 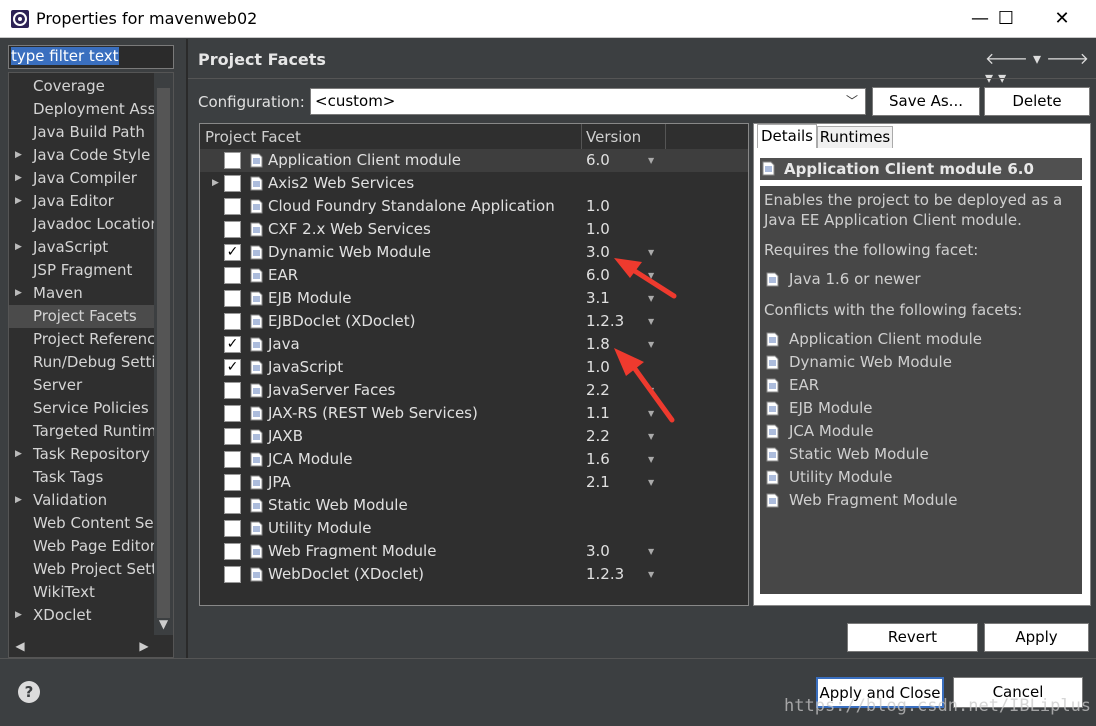 What do you see at coordinates (82, 362) in the screenshot?
I see `tree-item: Run/Debug Settings` at bounding box center [82, 362].